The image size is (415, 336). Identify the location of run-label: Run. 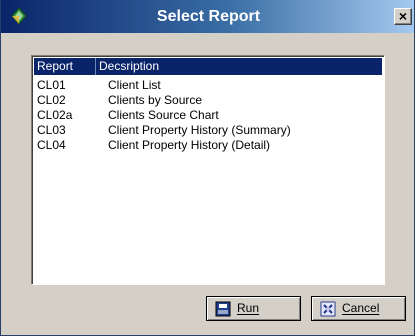
(248, 308).